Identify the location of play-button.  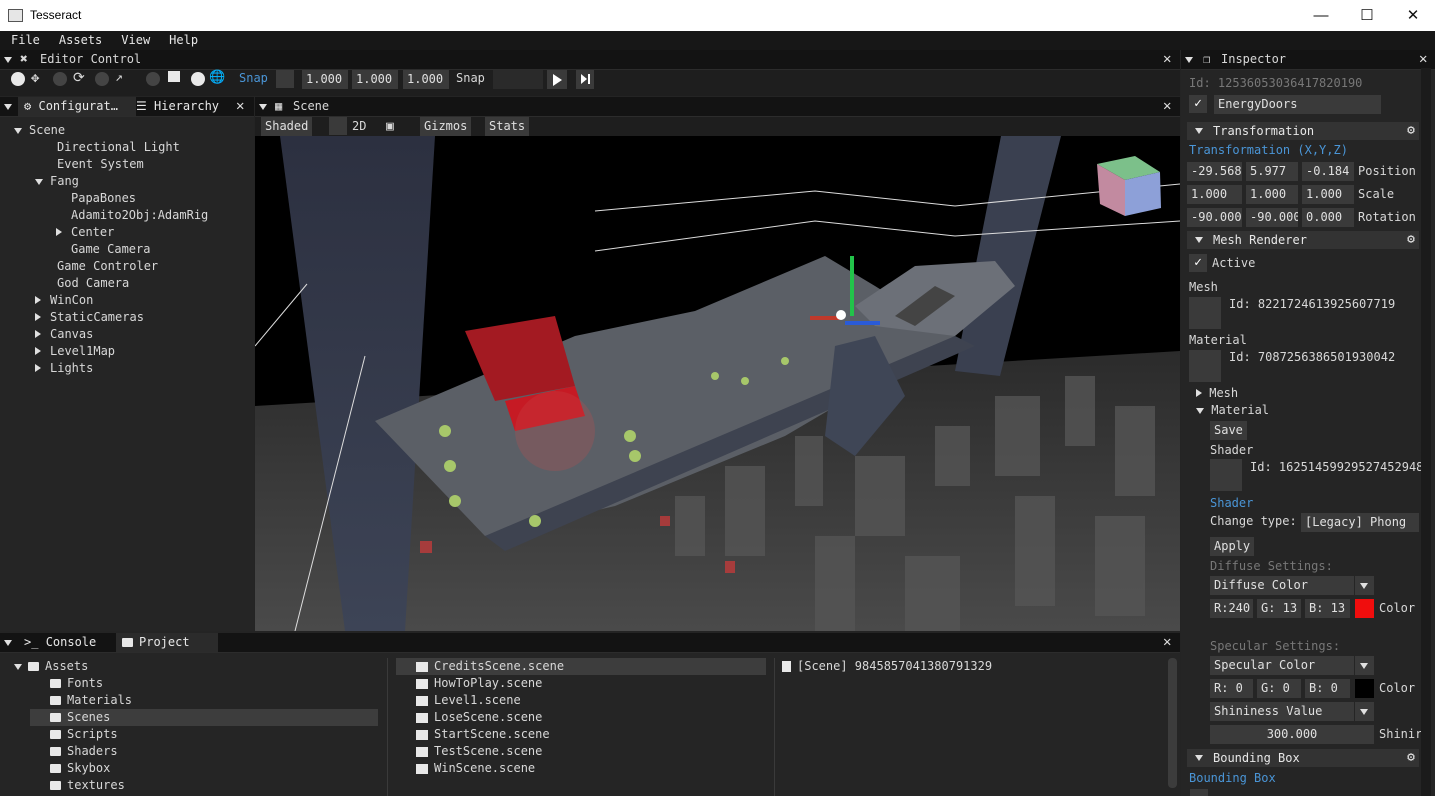
(557, 79).